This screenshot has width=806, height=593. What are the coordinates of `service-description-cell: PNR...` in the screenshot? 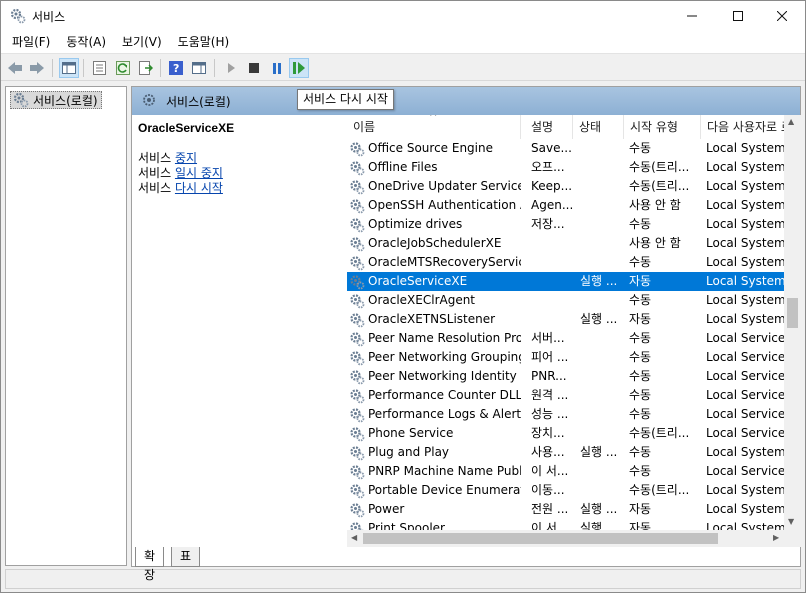 It's located at (549, 376).